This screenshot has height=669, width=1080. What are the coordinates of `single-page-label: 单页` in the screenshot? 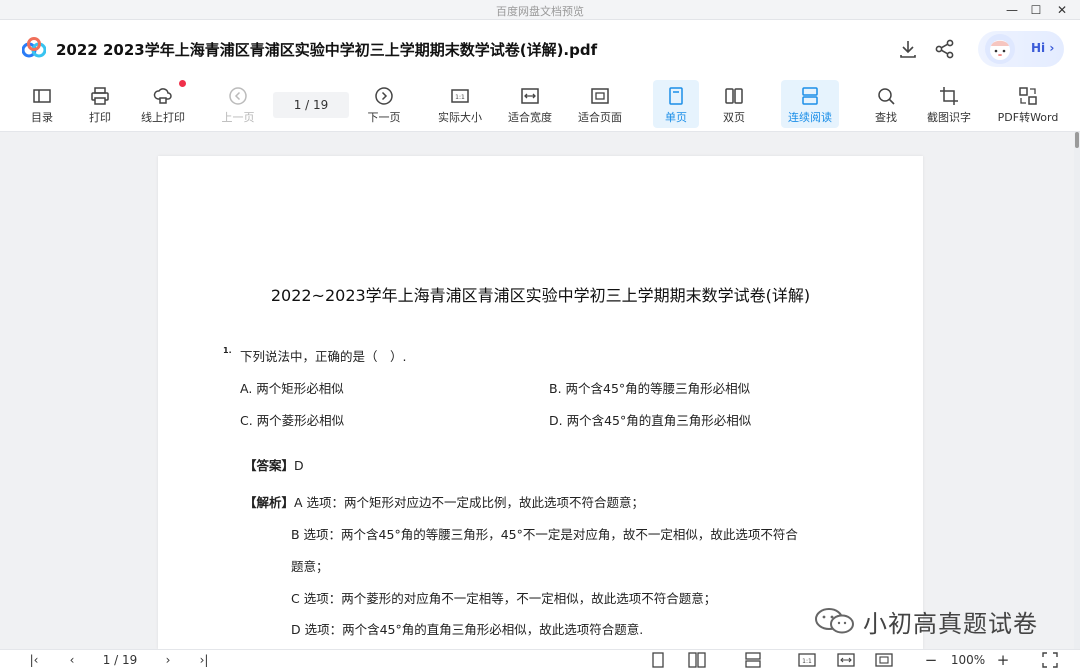 It's located at (676, 117).